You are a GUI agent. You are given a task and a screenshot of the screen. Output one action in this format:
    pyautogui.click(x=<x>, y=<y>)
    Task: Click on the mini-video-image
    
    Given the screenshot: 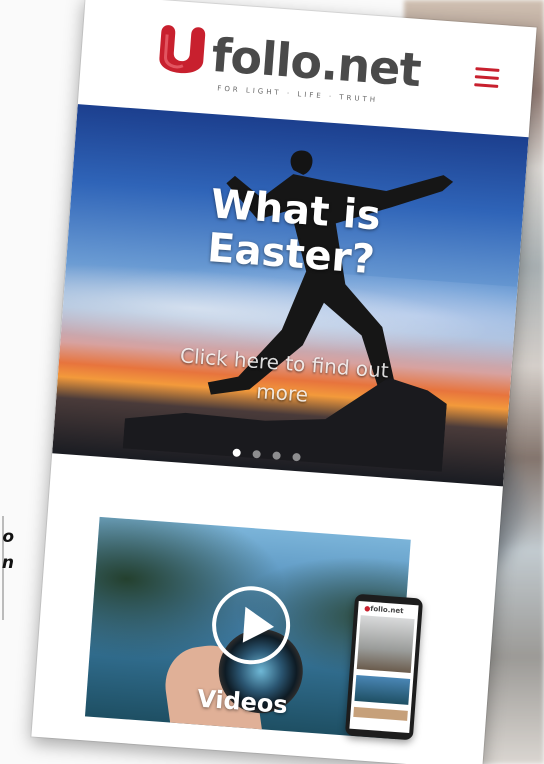 What is the action you would take?
    pyautogui.click(x=382, y=689)
    